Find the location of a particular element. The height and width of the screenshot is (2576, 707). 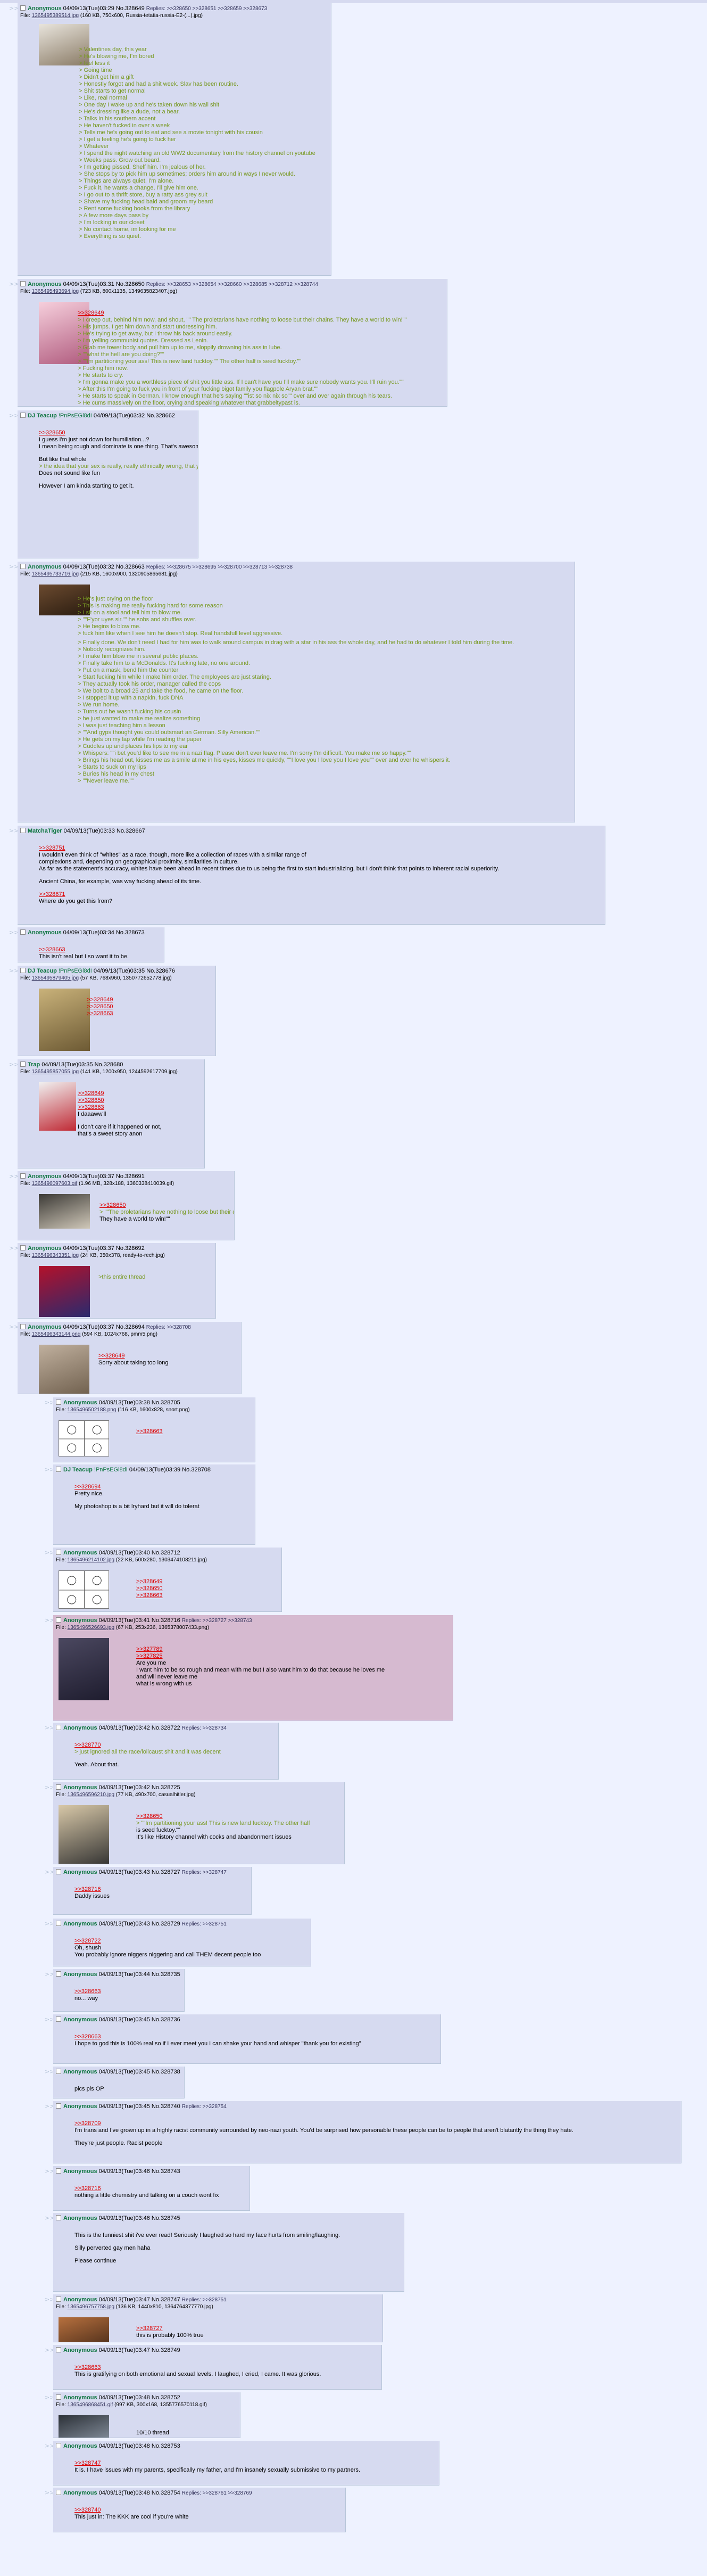

quote-link: >>328727 is located at coordinates (257, 2328).